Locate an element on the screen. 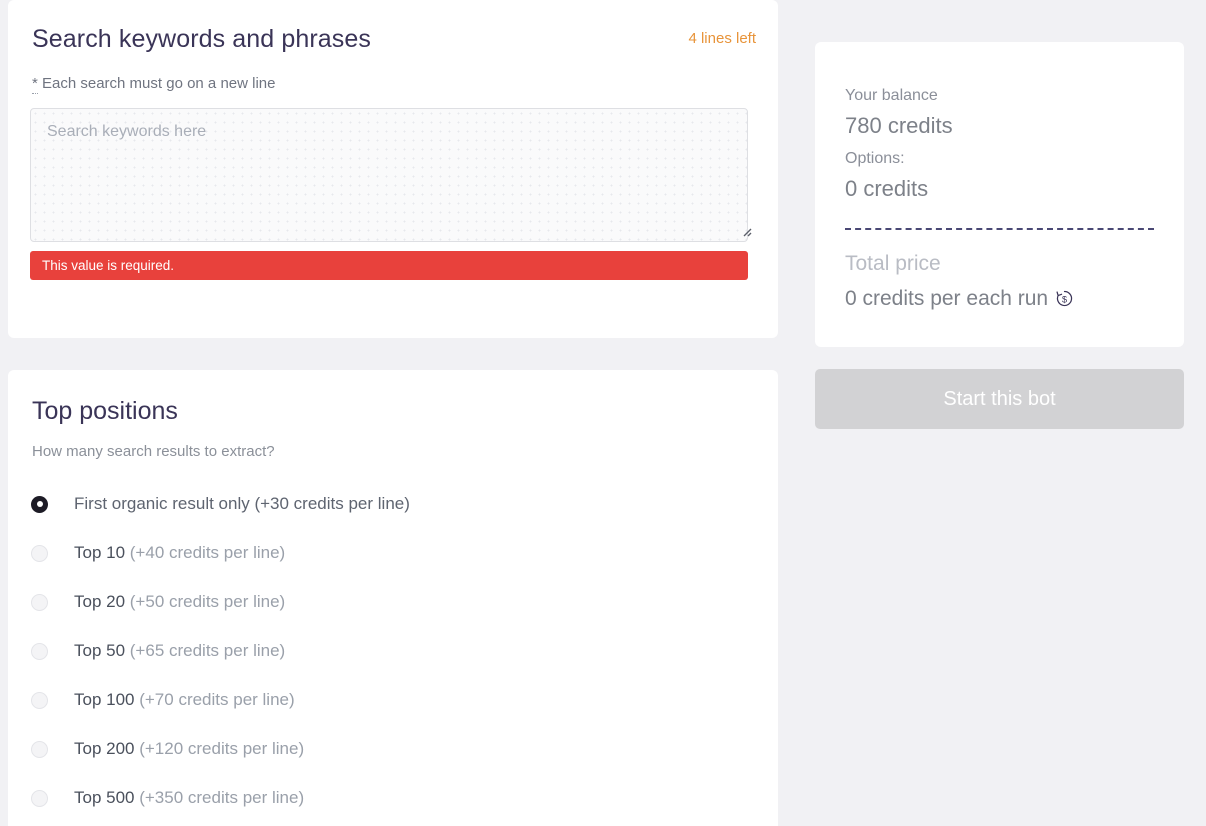 The width and height of the screenshot is (1206, 826). page-title: Search keywords and phrases is located at coordinates (201, 39).